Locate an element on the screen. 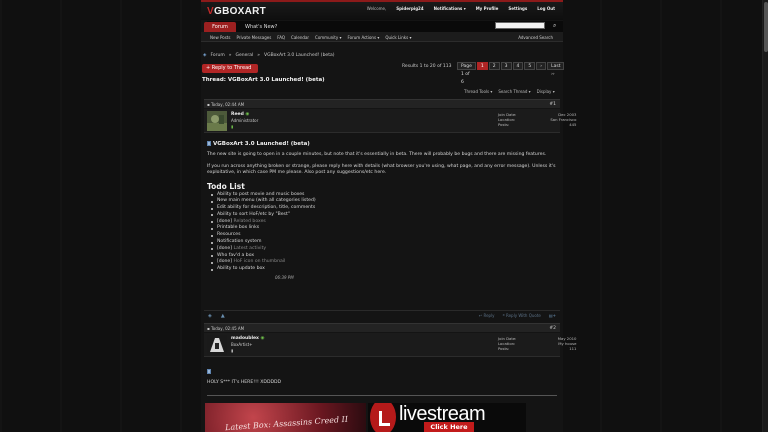 Image resolution: width=768 pixels, height=432 pixels. multi-quote-icon: ▤+ is located at coordinates (552, 315).